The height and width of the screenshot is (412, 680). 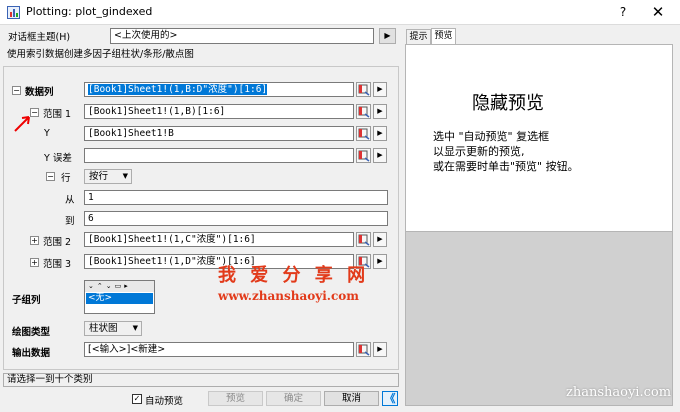 I want to click on from-label: 从, so click(x=70, y=200).